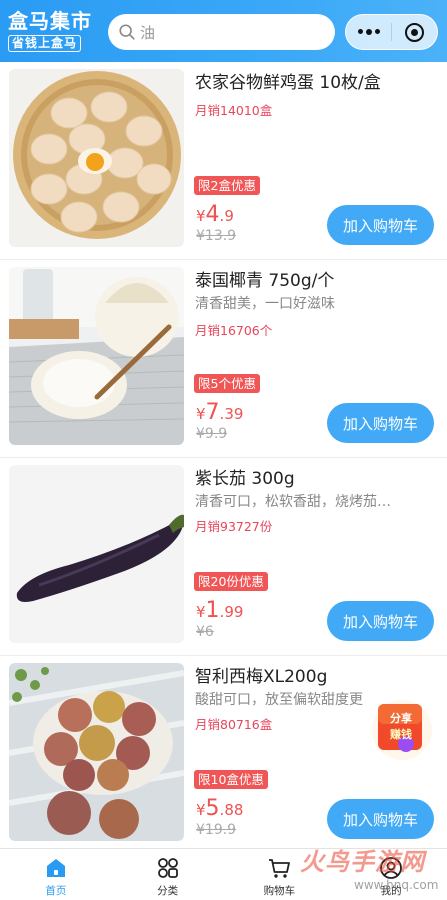 The image size is (447, 900). I want to click on more-button, so click(368, 32).